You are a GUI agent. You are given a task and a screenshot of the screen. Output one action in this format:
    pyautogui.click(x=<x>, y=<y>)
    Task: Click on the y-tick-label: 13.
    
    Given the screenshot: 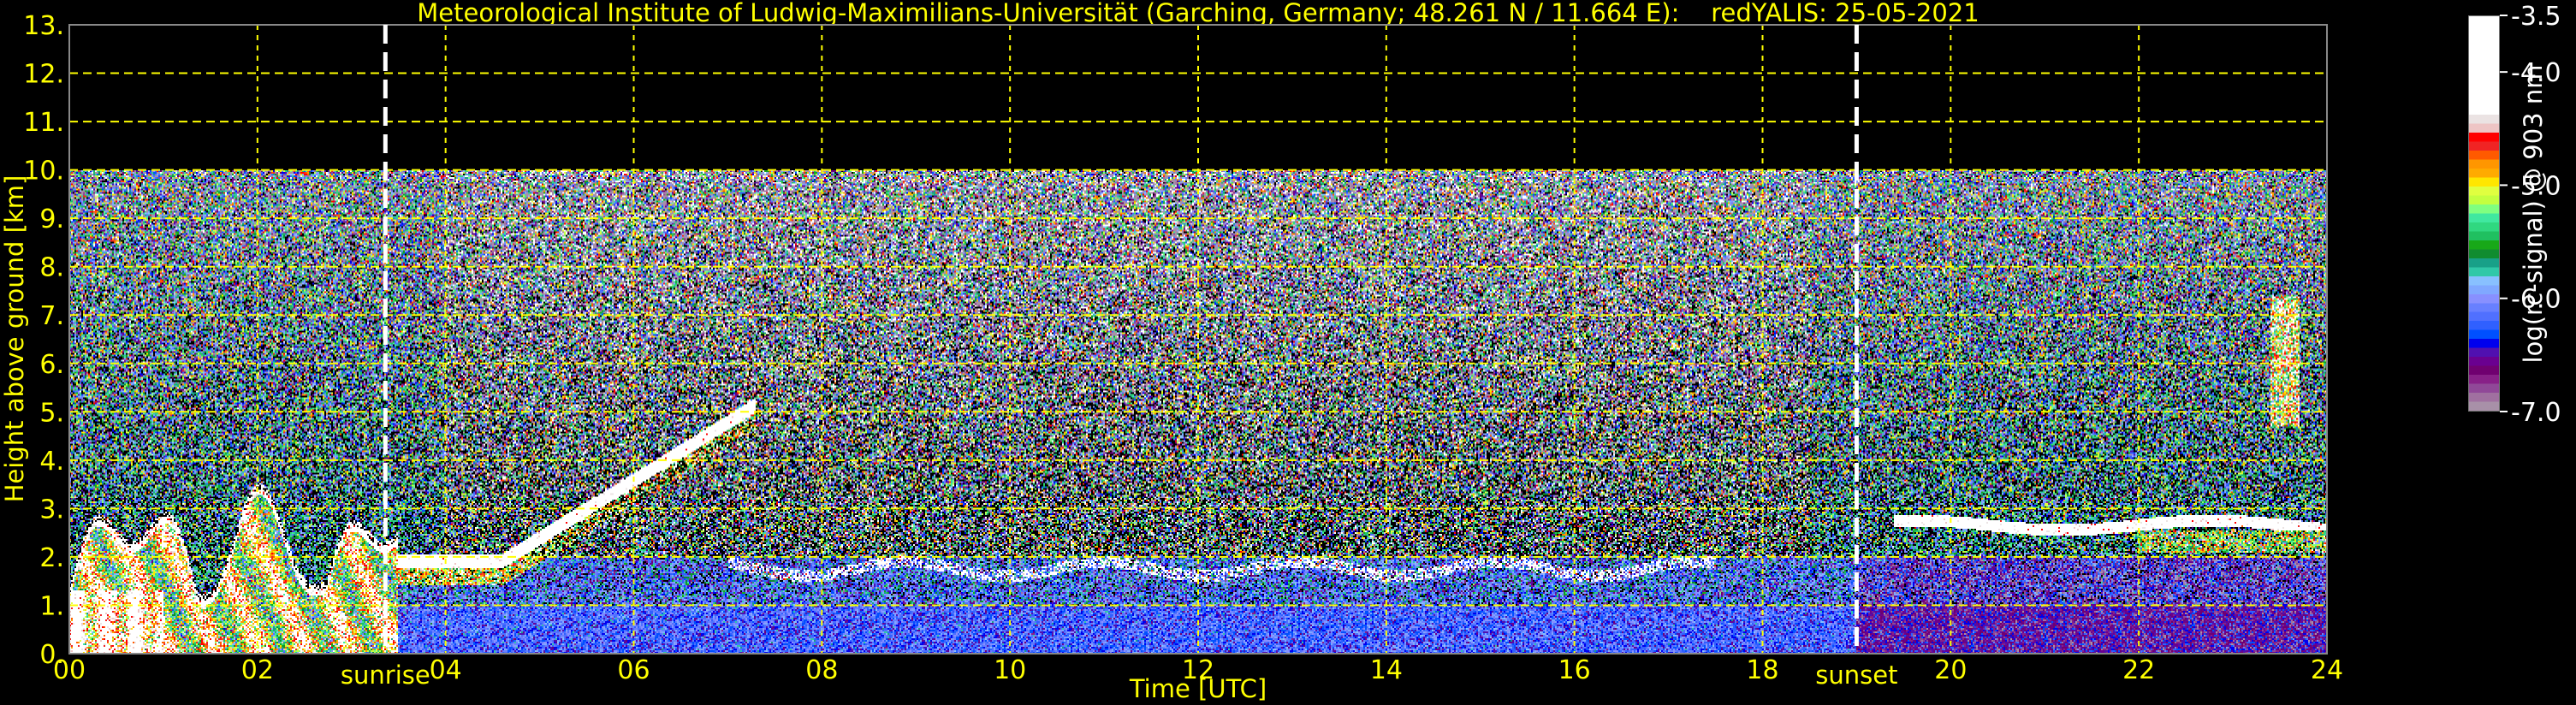 What is the action you would take?
    pyautogui.click(x=43, y=26)
    